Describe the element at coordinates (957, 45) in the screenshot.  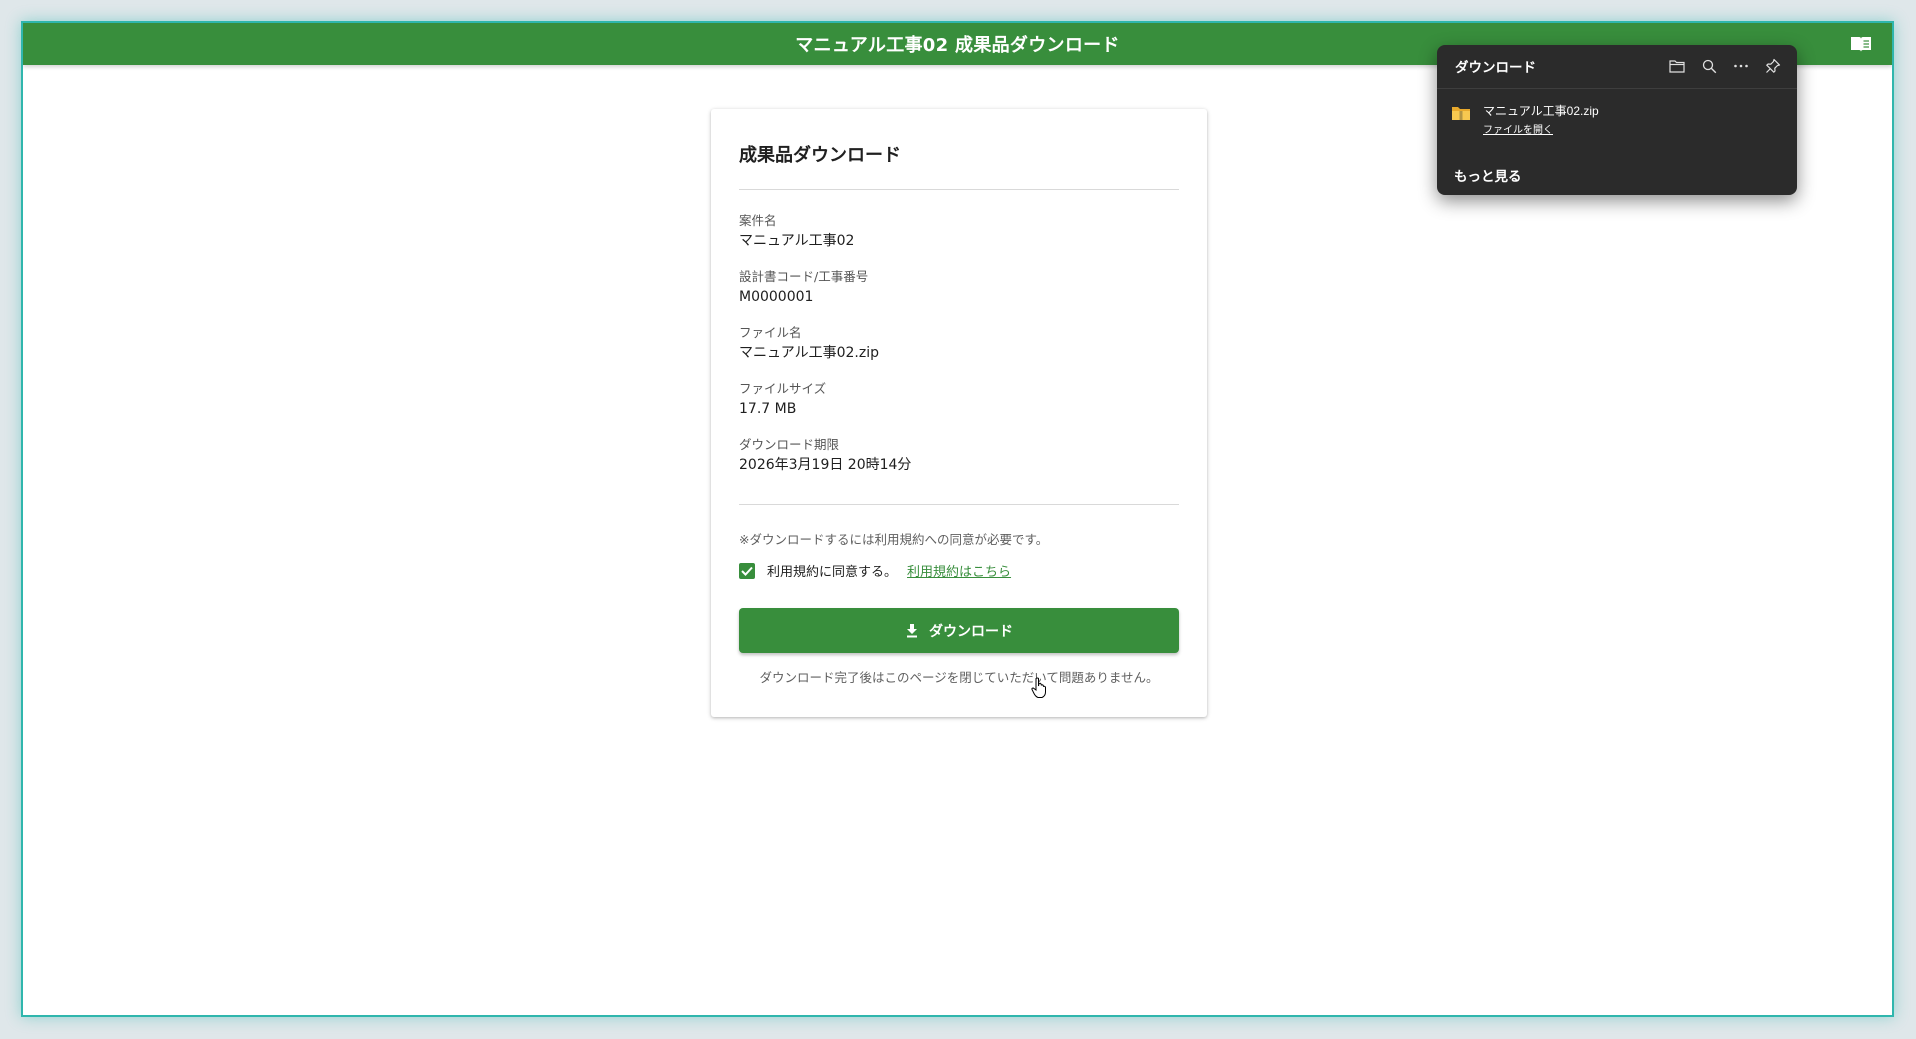
I see `page-title: マニュアル工事02 成果品ダウンロード` at that location.